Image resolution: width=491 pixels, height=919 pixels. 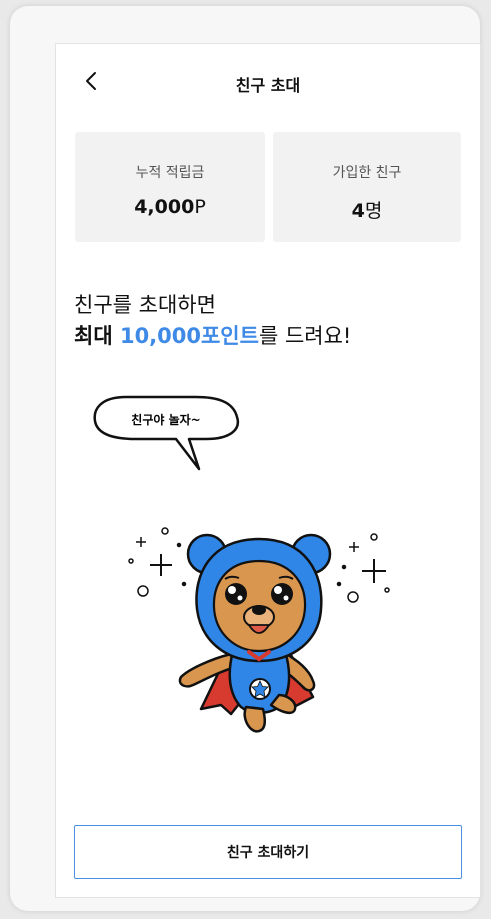 I want to click on speech-bubble-text: 친구야 놀자~, so click(x=165, y=419).